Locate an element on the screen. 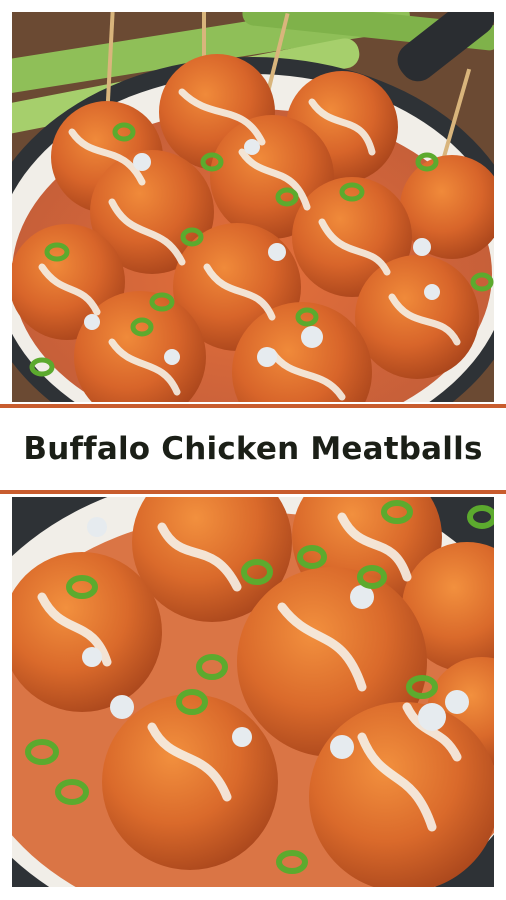 This screenshot has width=506, height=900. recipe-title: Buffalo Chicken Meatballs is located at coordinates (253, 449).